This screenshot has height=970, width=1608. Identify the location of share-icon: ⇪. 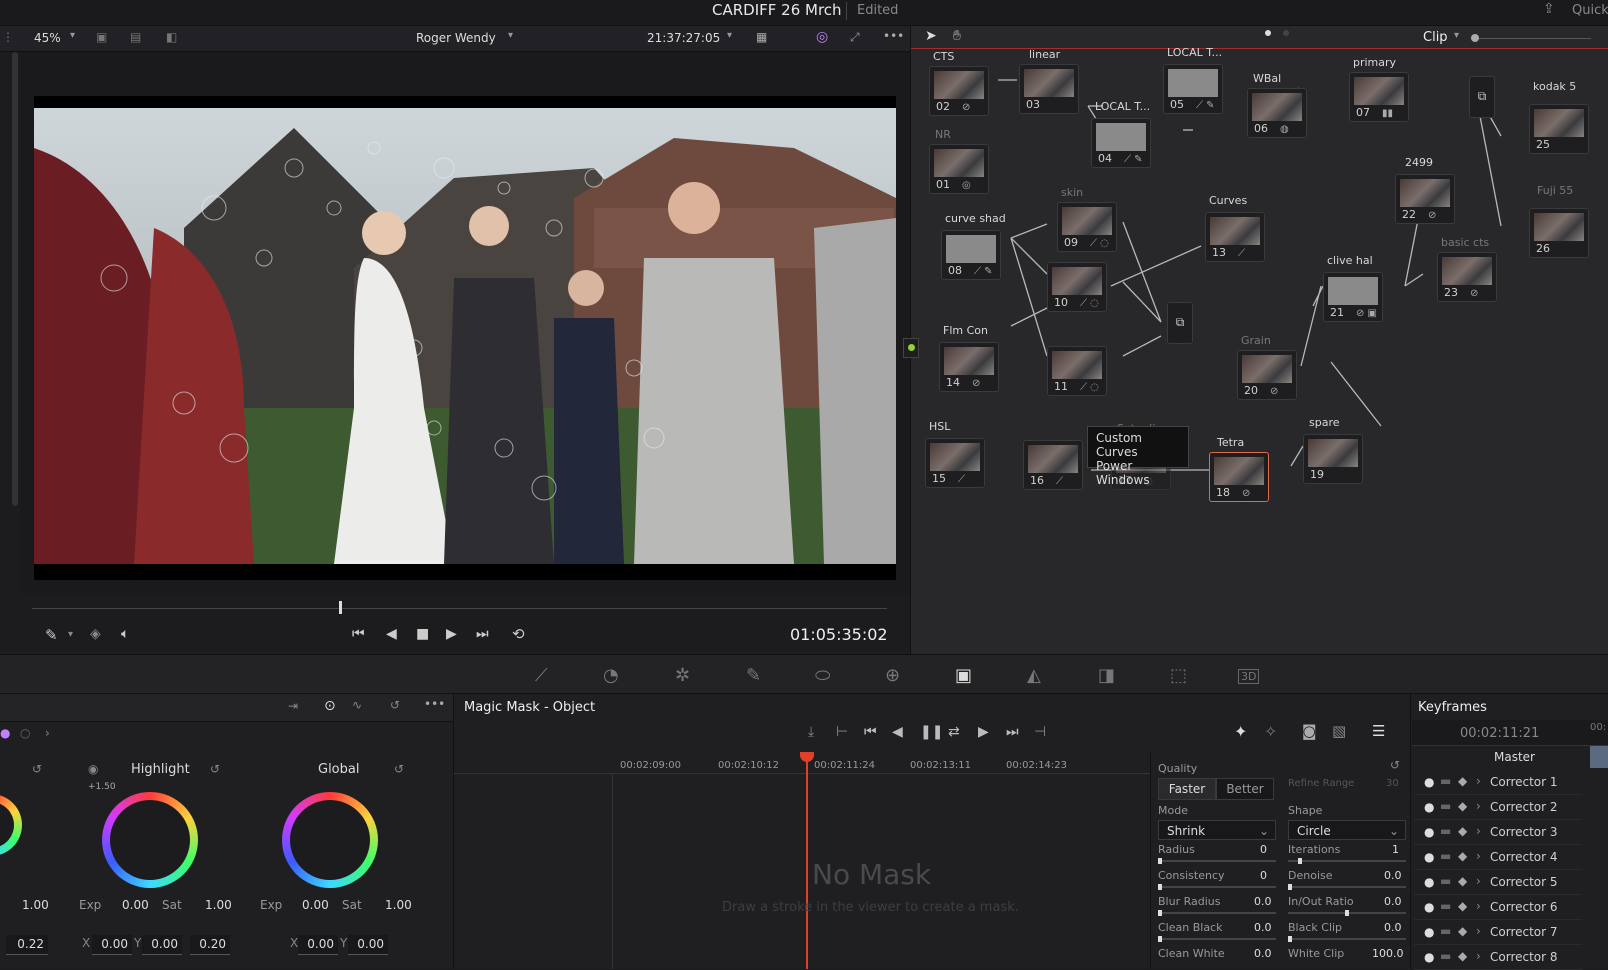
(1549, 9).